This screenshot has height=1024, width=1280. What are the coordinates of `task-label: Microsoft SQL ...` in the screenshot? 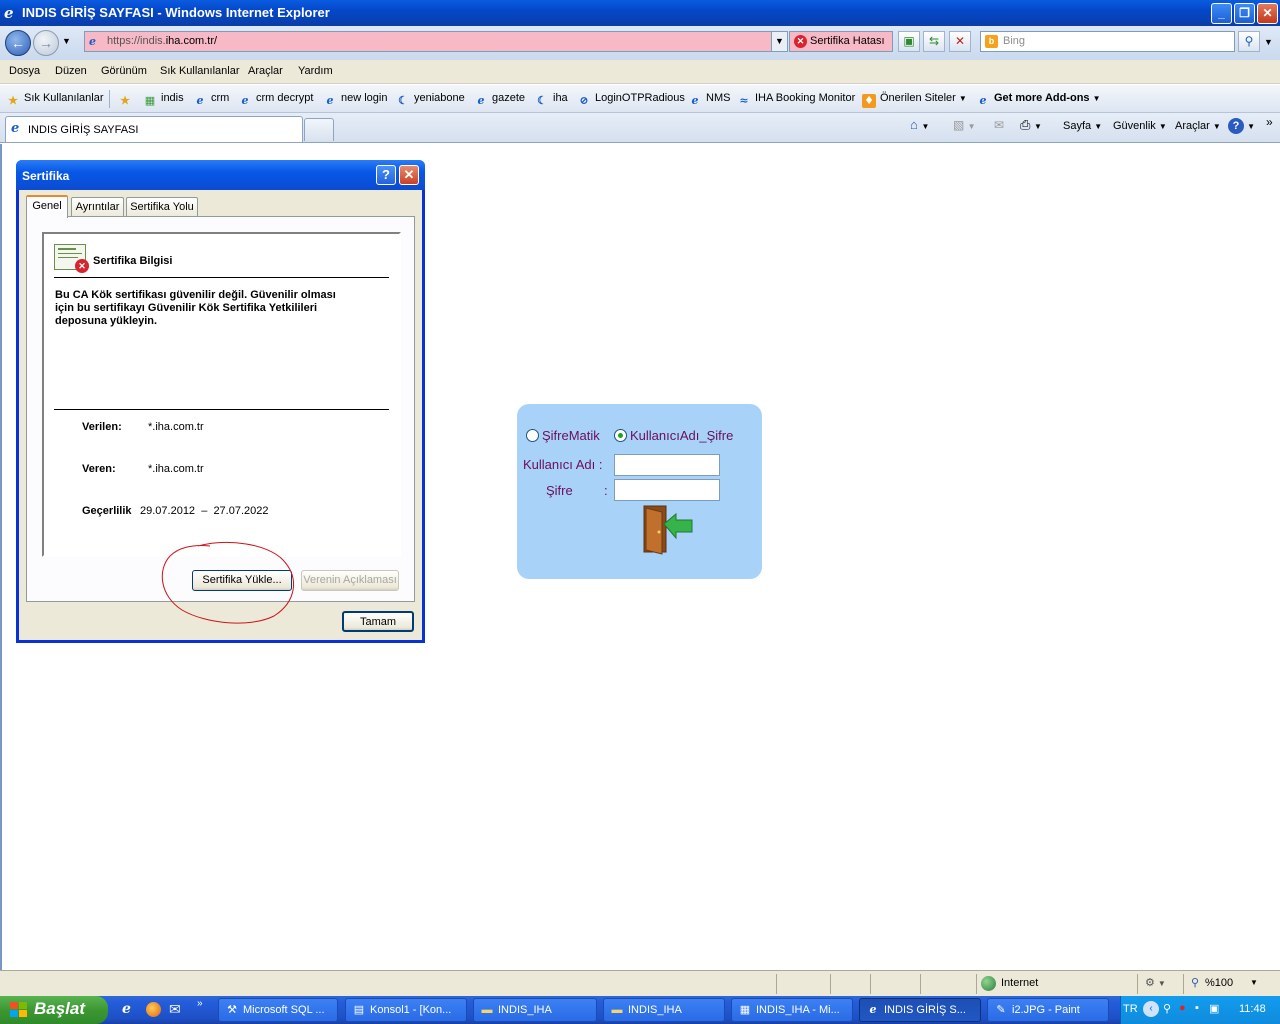 It's located at (284, 1010).